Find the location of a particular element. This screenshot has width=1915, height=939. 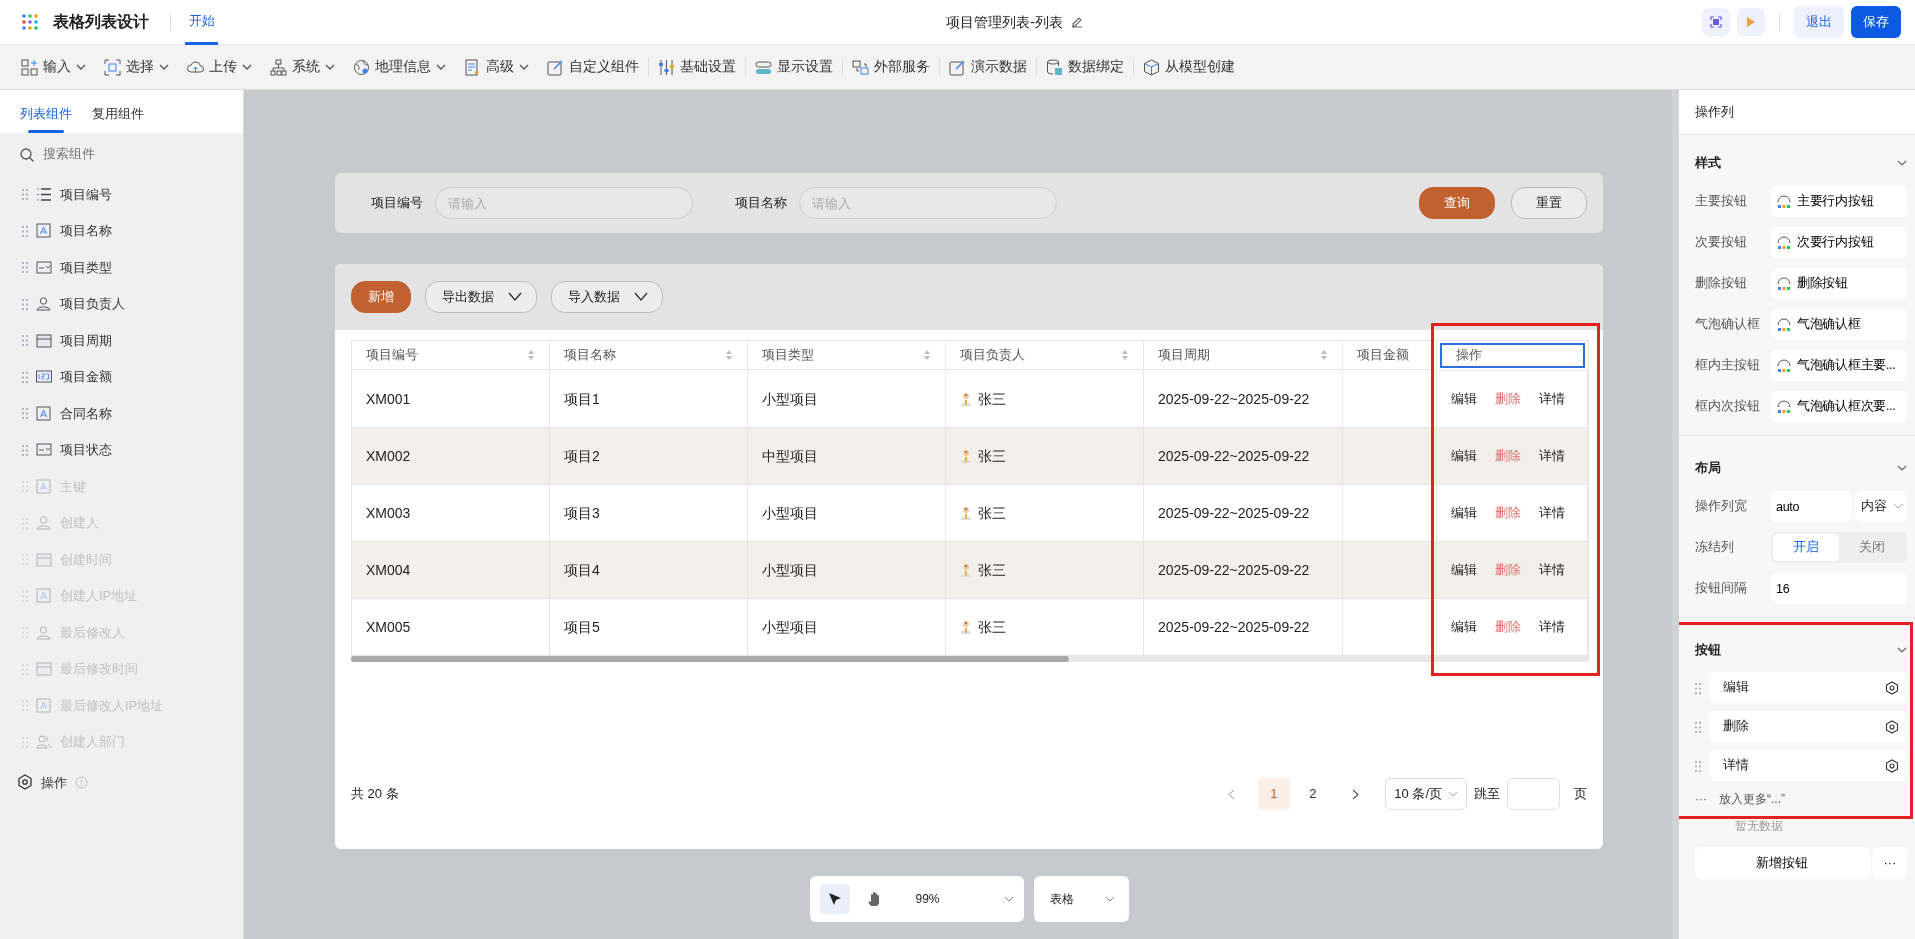

filter-button: 重置 is located at coordinates (1549, 203).